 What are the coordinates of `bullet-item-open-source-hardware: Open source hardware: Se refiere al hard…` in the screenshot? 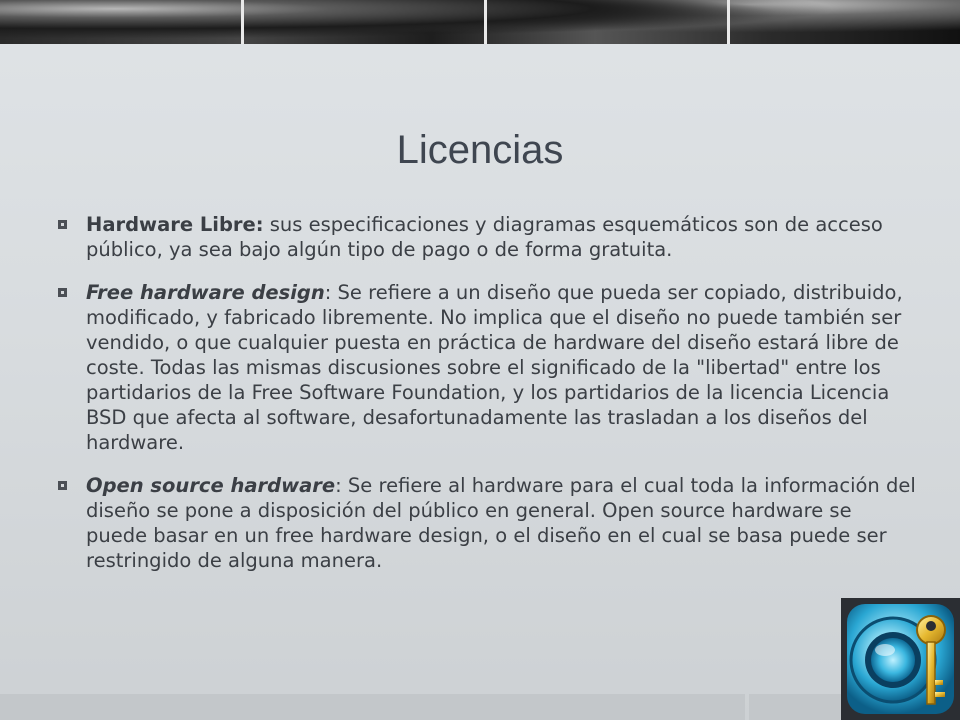 It's located at (486, 523).